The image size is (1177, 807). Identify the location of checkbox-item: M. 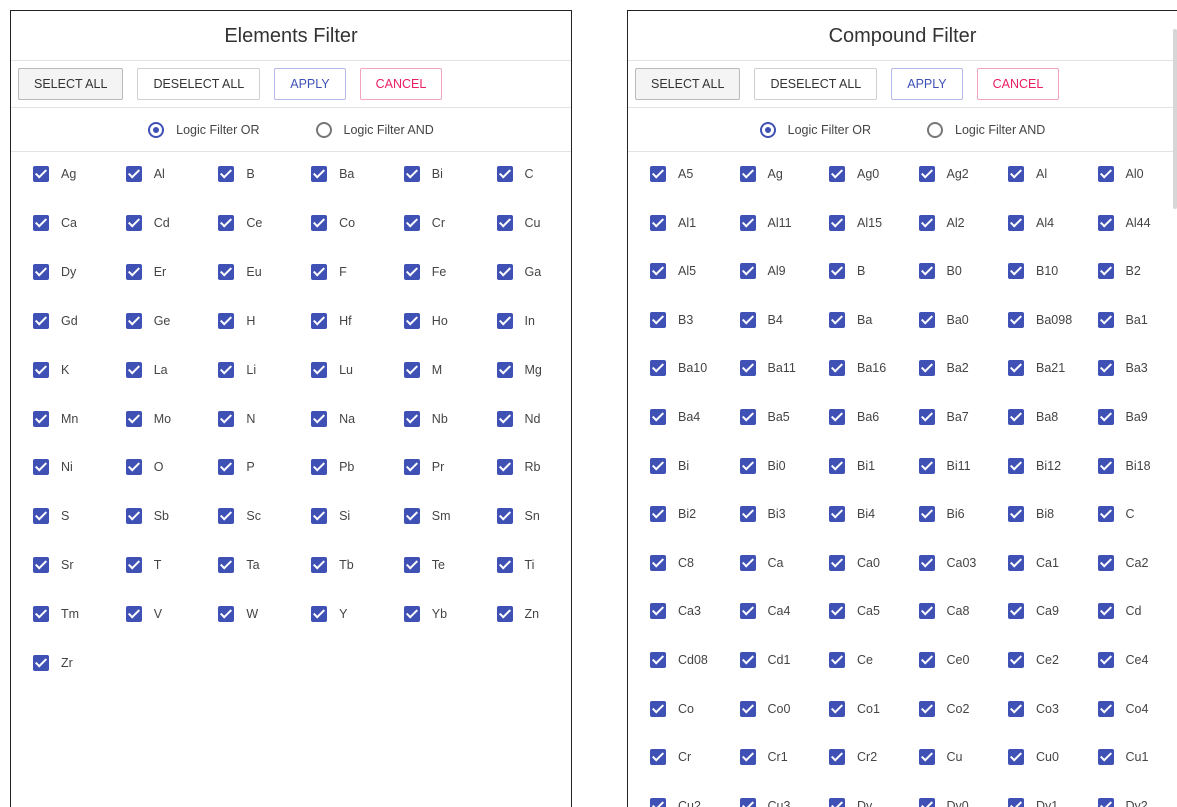
(422, 370).